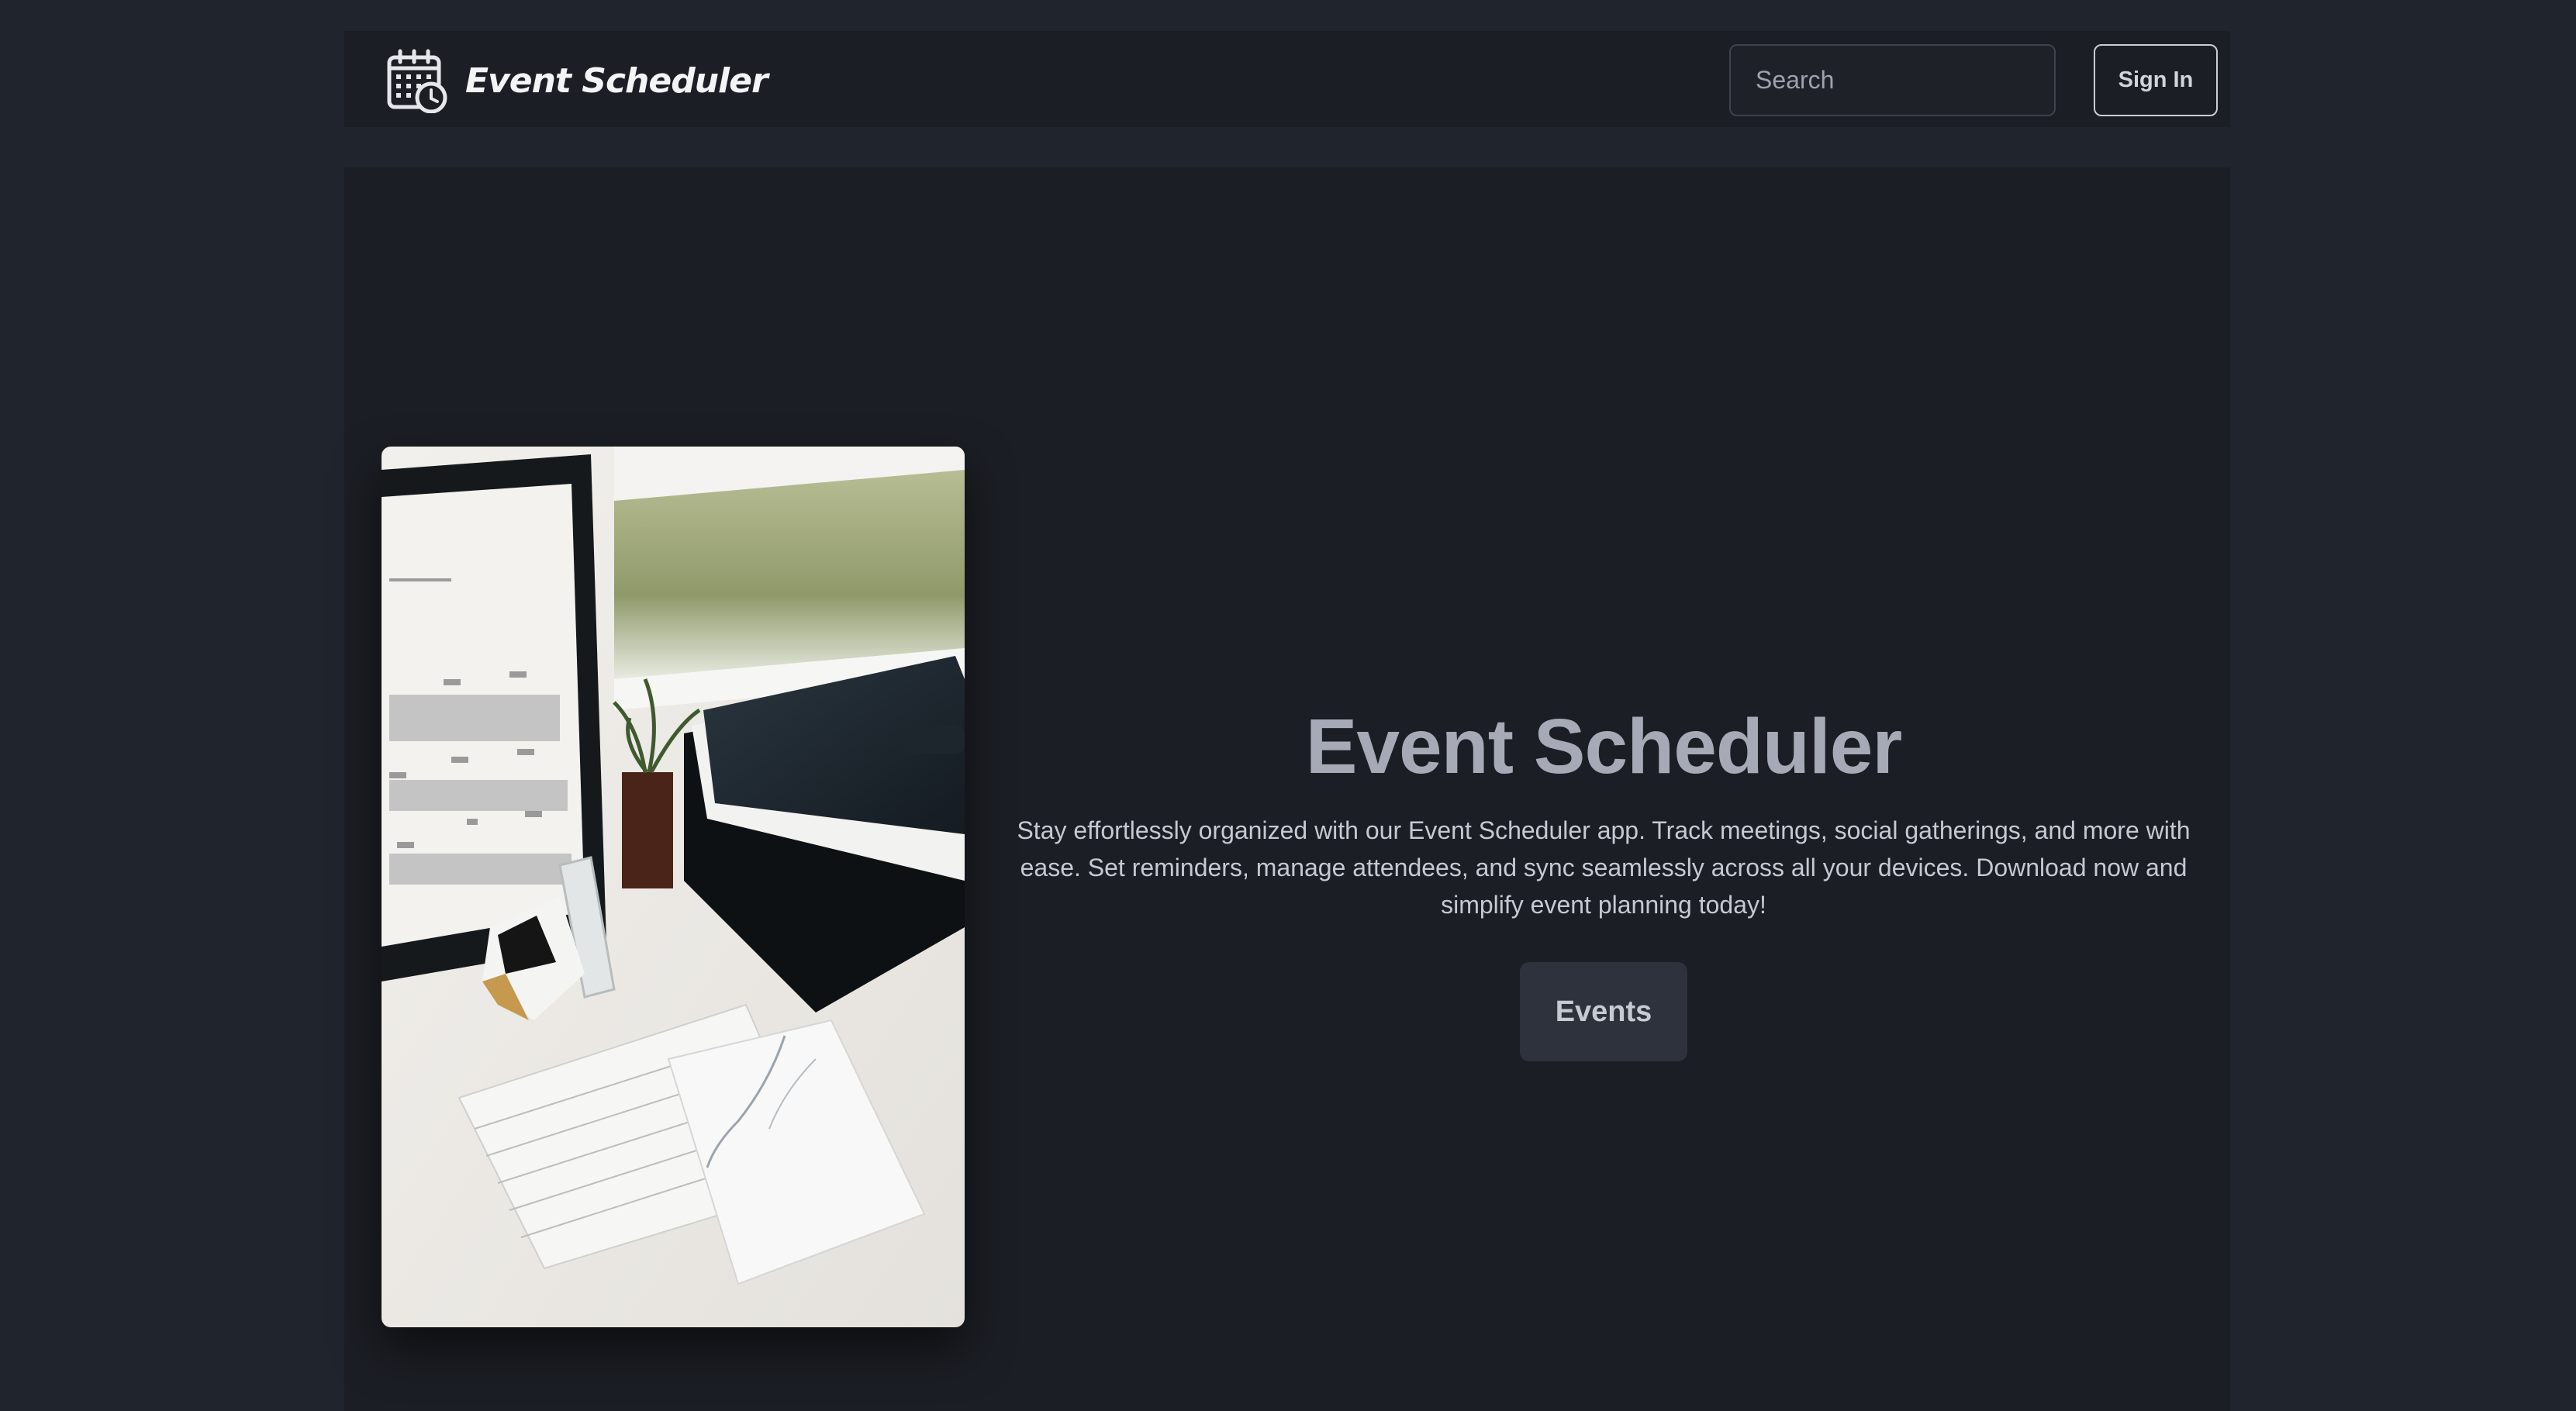  Describe the element at coordinates (2156, 80) in the screenshot. I see `sign-in-button: Sign In` at that location.